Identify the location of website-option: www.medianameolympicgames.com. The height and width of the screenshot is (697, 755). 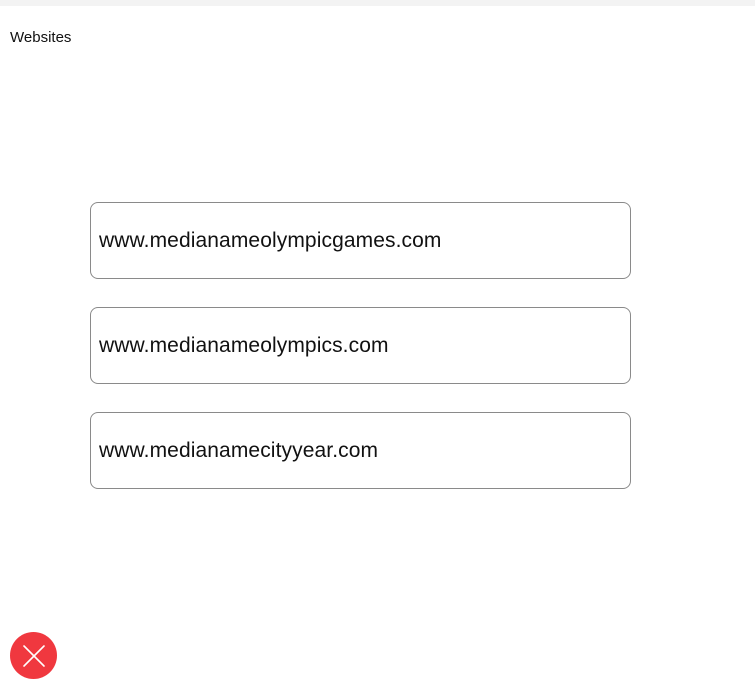
(360, 240).